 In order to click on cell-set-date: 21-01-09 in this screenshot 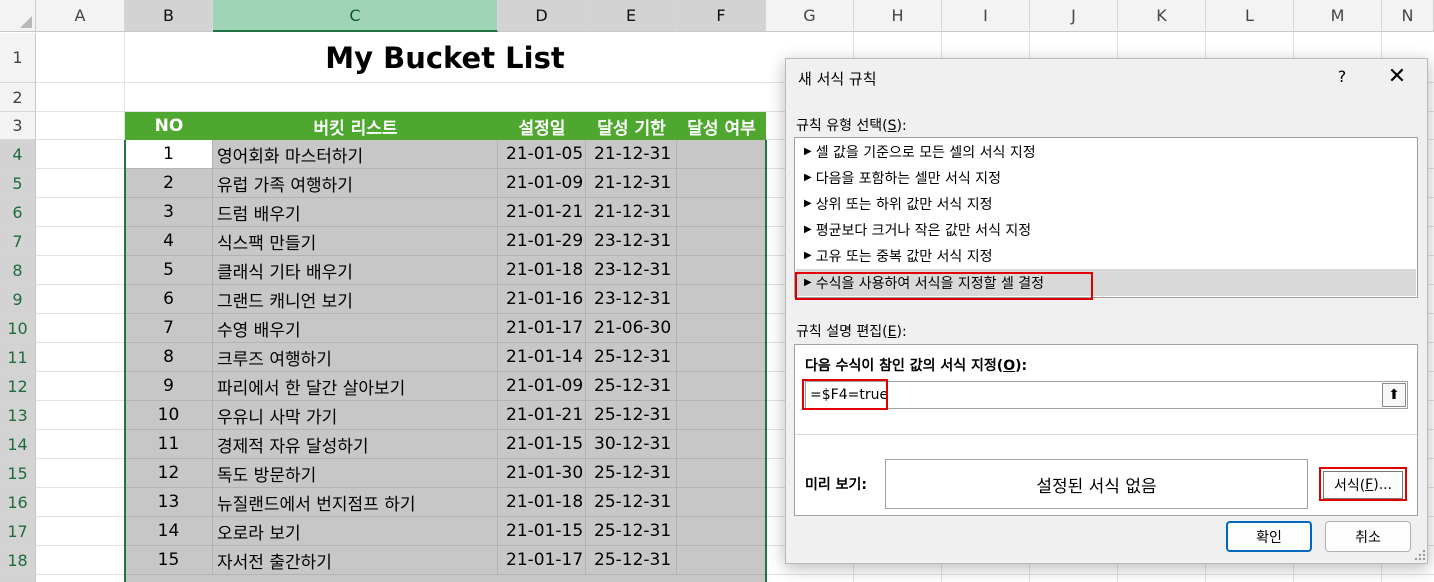, I will do `click(542, 386)`.